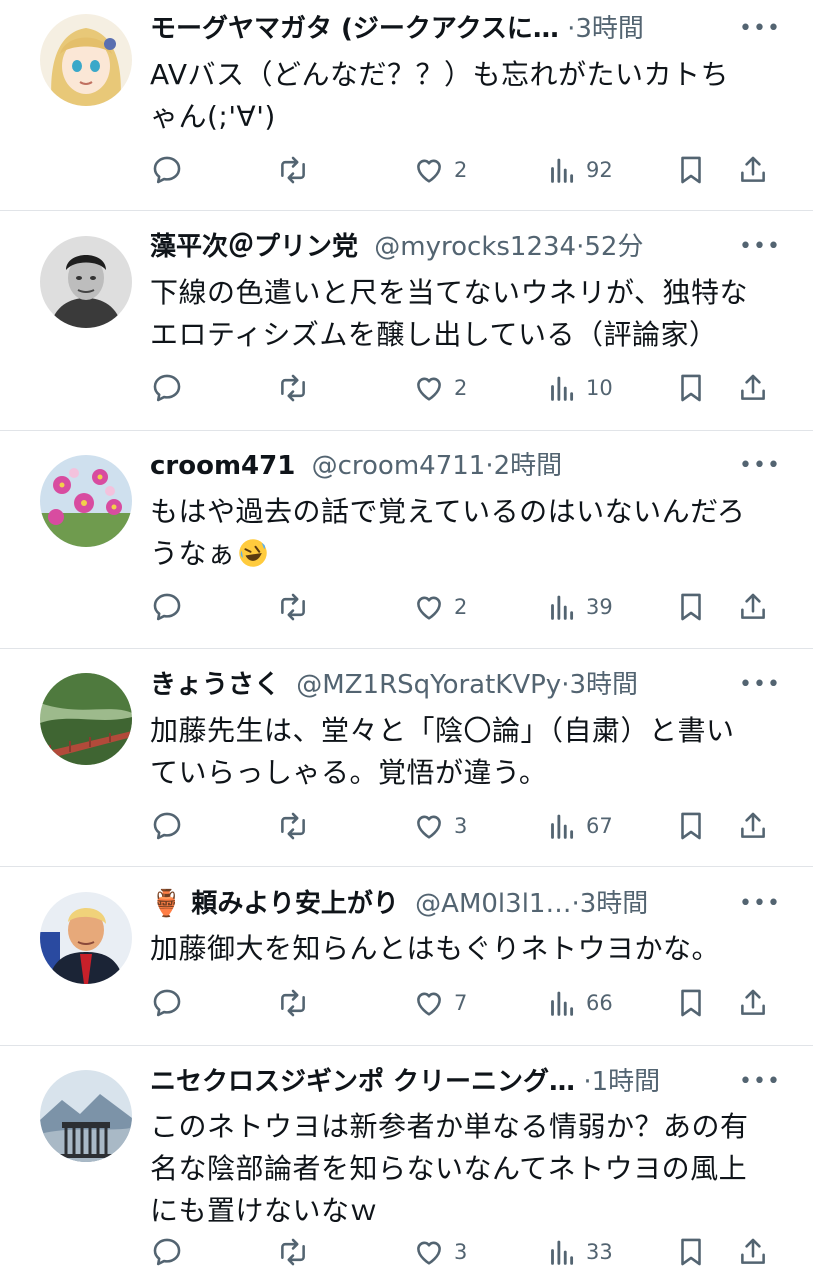 Image resolution: width=813 pixels, height=1280 pixels. I want to click on views-button: 39, so click(578, 607).